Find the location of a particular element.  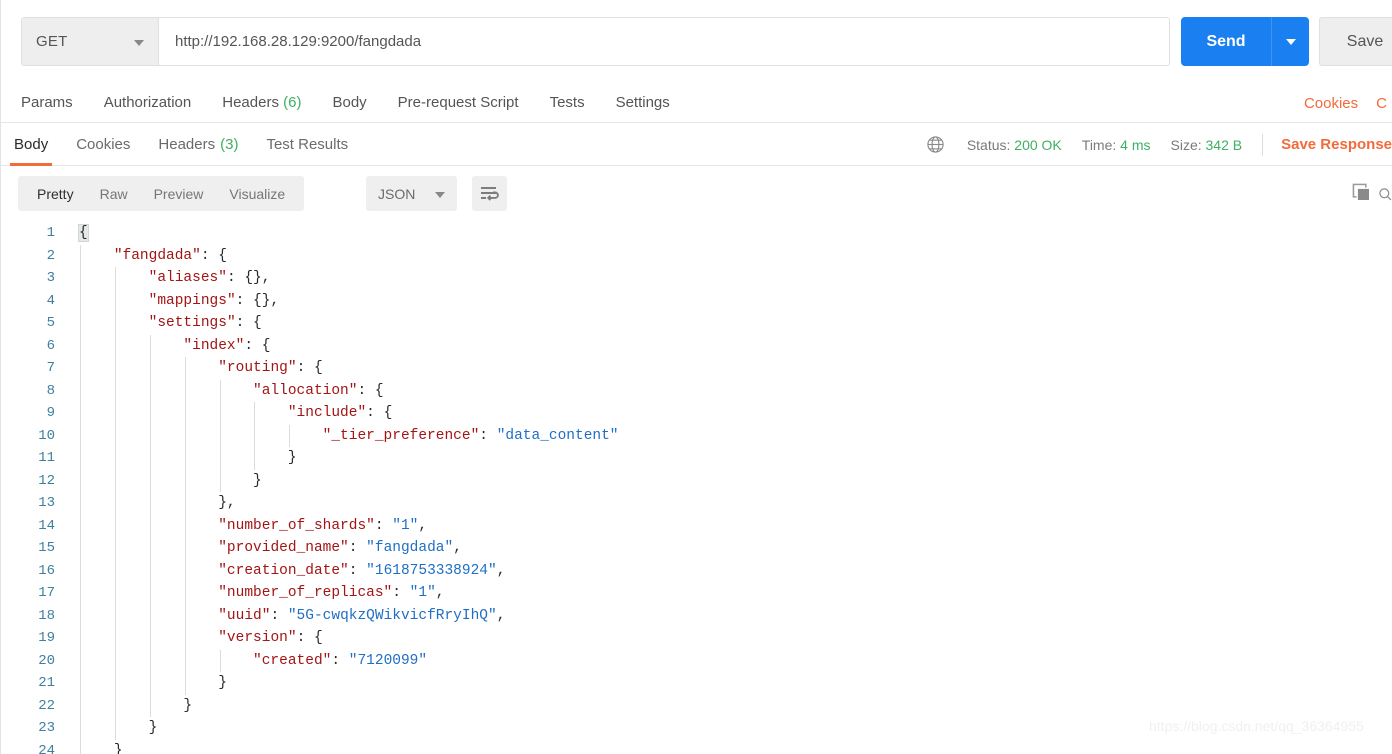

chevron-down-icon is located at coordinates (440, 194).